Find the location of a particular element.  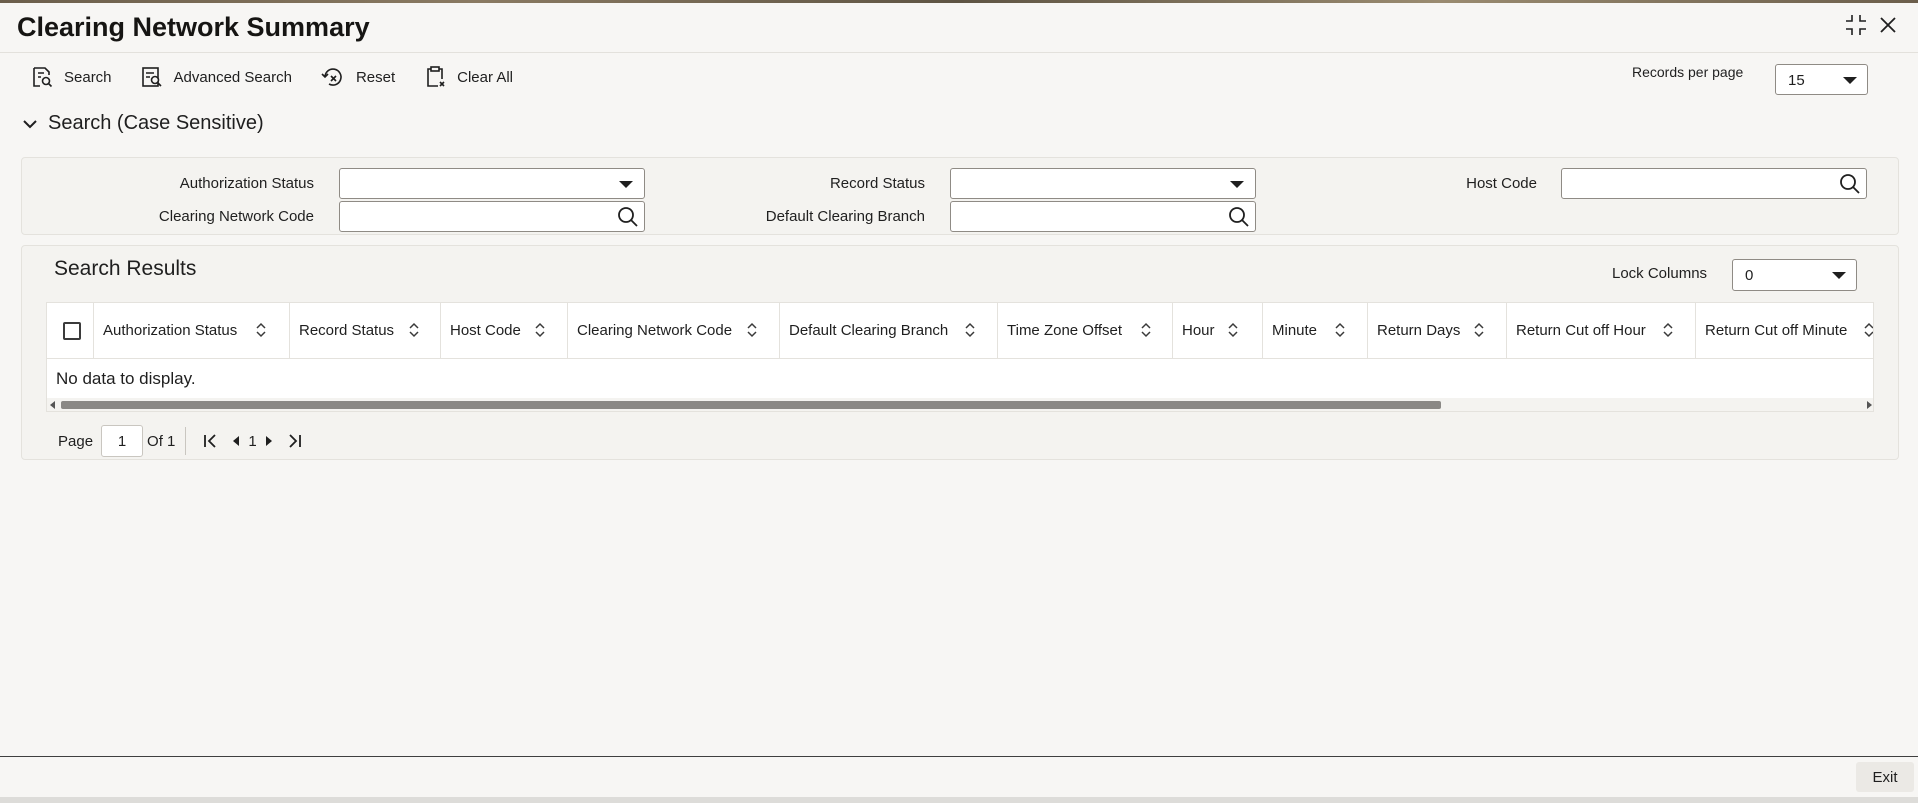

column-header-default-clearing-branch: Default Clearing Branch is located at coordinates (889, 331).